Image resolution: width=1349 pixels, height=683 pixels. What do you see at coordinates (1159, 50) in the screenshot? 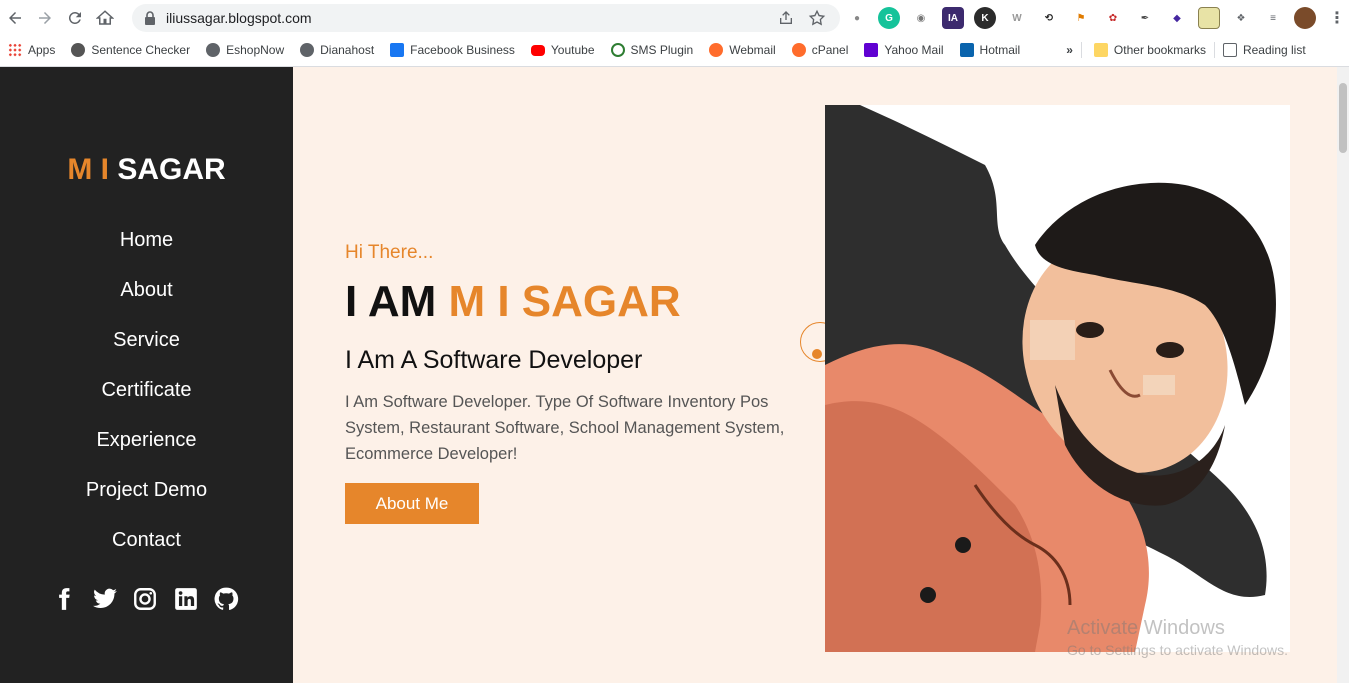
I see `bookmark-label: Other bookmarks` at bounding box center [1159, 50].